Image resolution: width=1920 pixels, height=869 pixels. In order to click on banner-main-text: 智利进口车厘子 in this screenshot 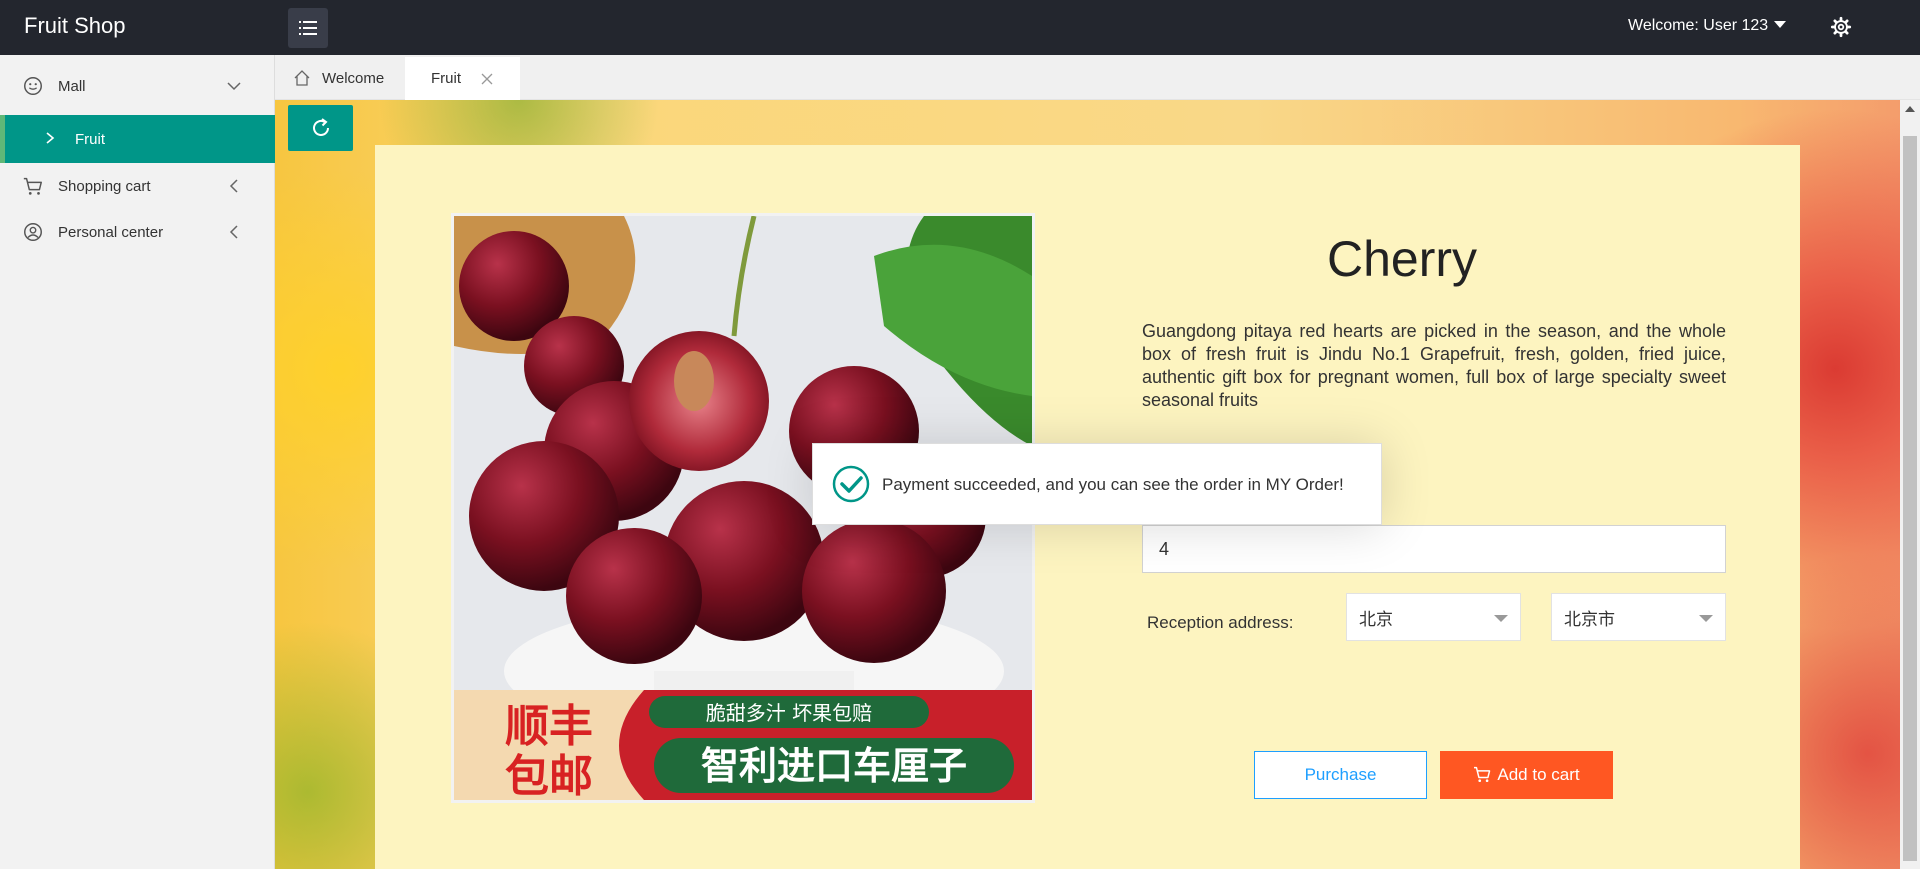, I will do `click(834, 766)`.